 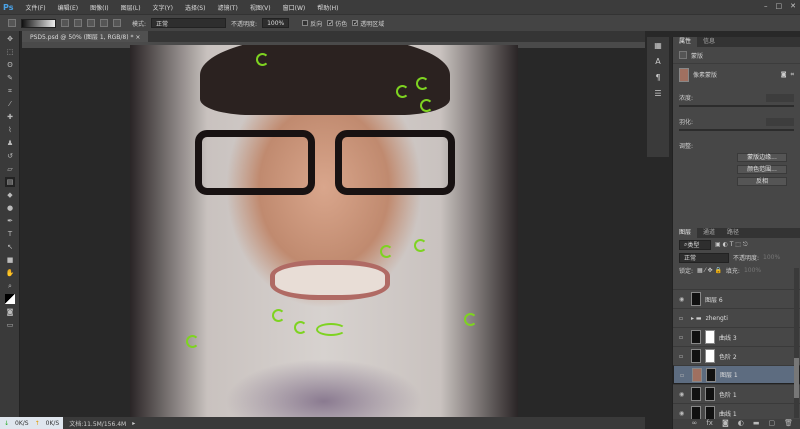 I want to click on minimize-icon: –, so click(x=766, y=6).